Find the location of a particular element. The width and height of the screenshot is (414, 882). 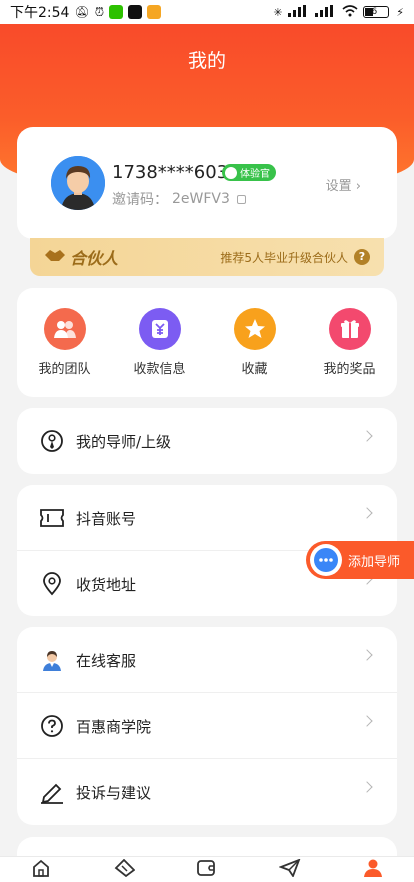

status-badge: 体验官 is located at coordinates (249, 172).